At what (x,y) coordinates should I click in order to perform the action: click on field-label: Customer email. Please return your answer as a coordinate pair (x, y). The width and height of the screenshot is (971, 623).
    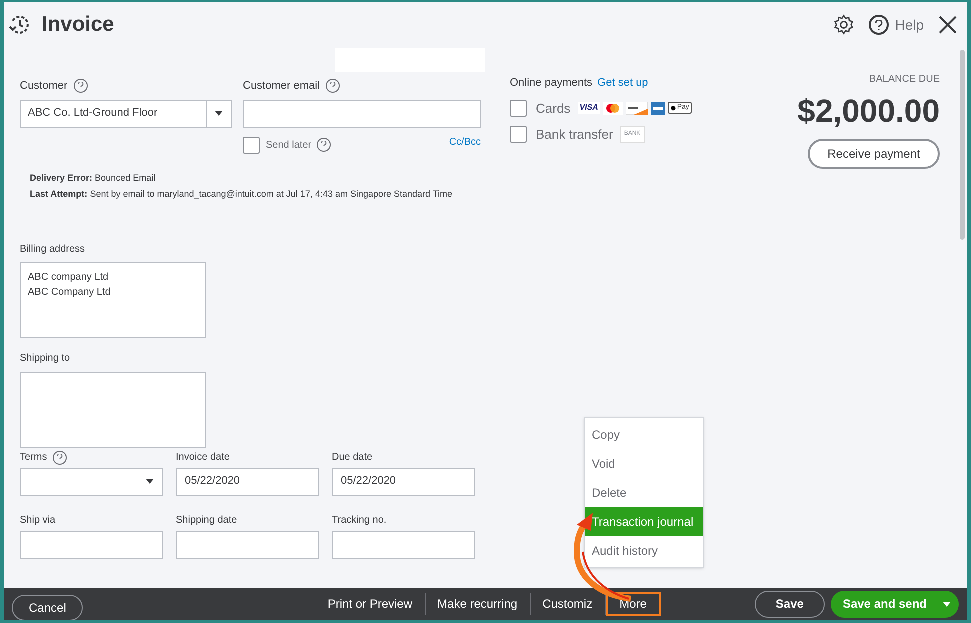
    Looking at the image, I should click on (281, 86).